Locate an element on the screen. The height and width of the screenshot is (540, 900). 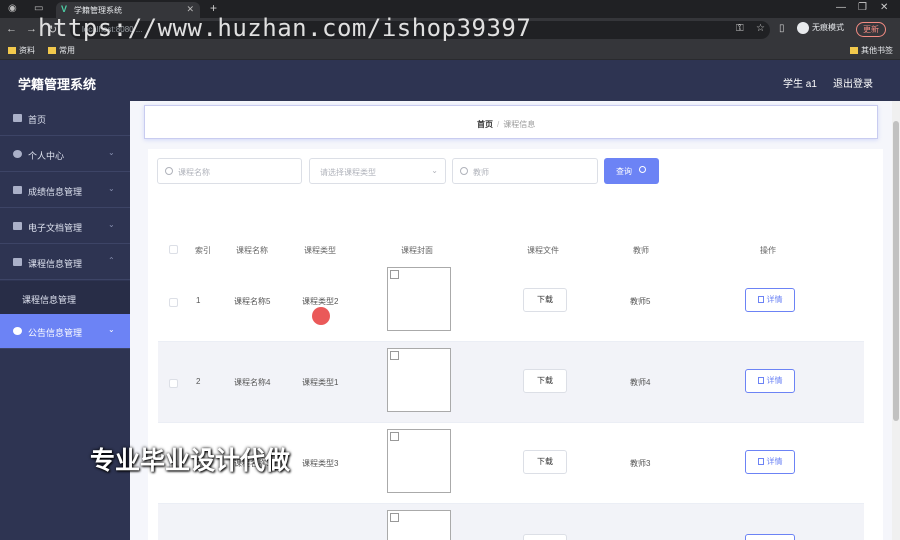
column-header: 操作 is located at coordinates (768, 250).